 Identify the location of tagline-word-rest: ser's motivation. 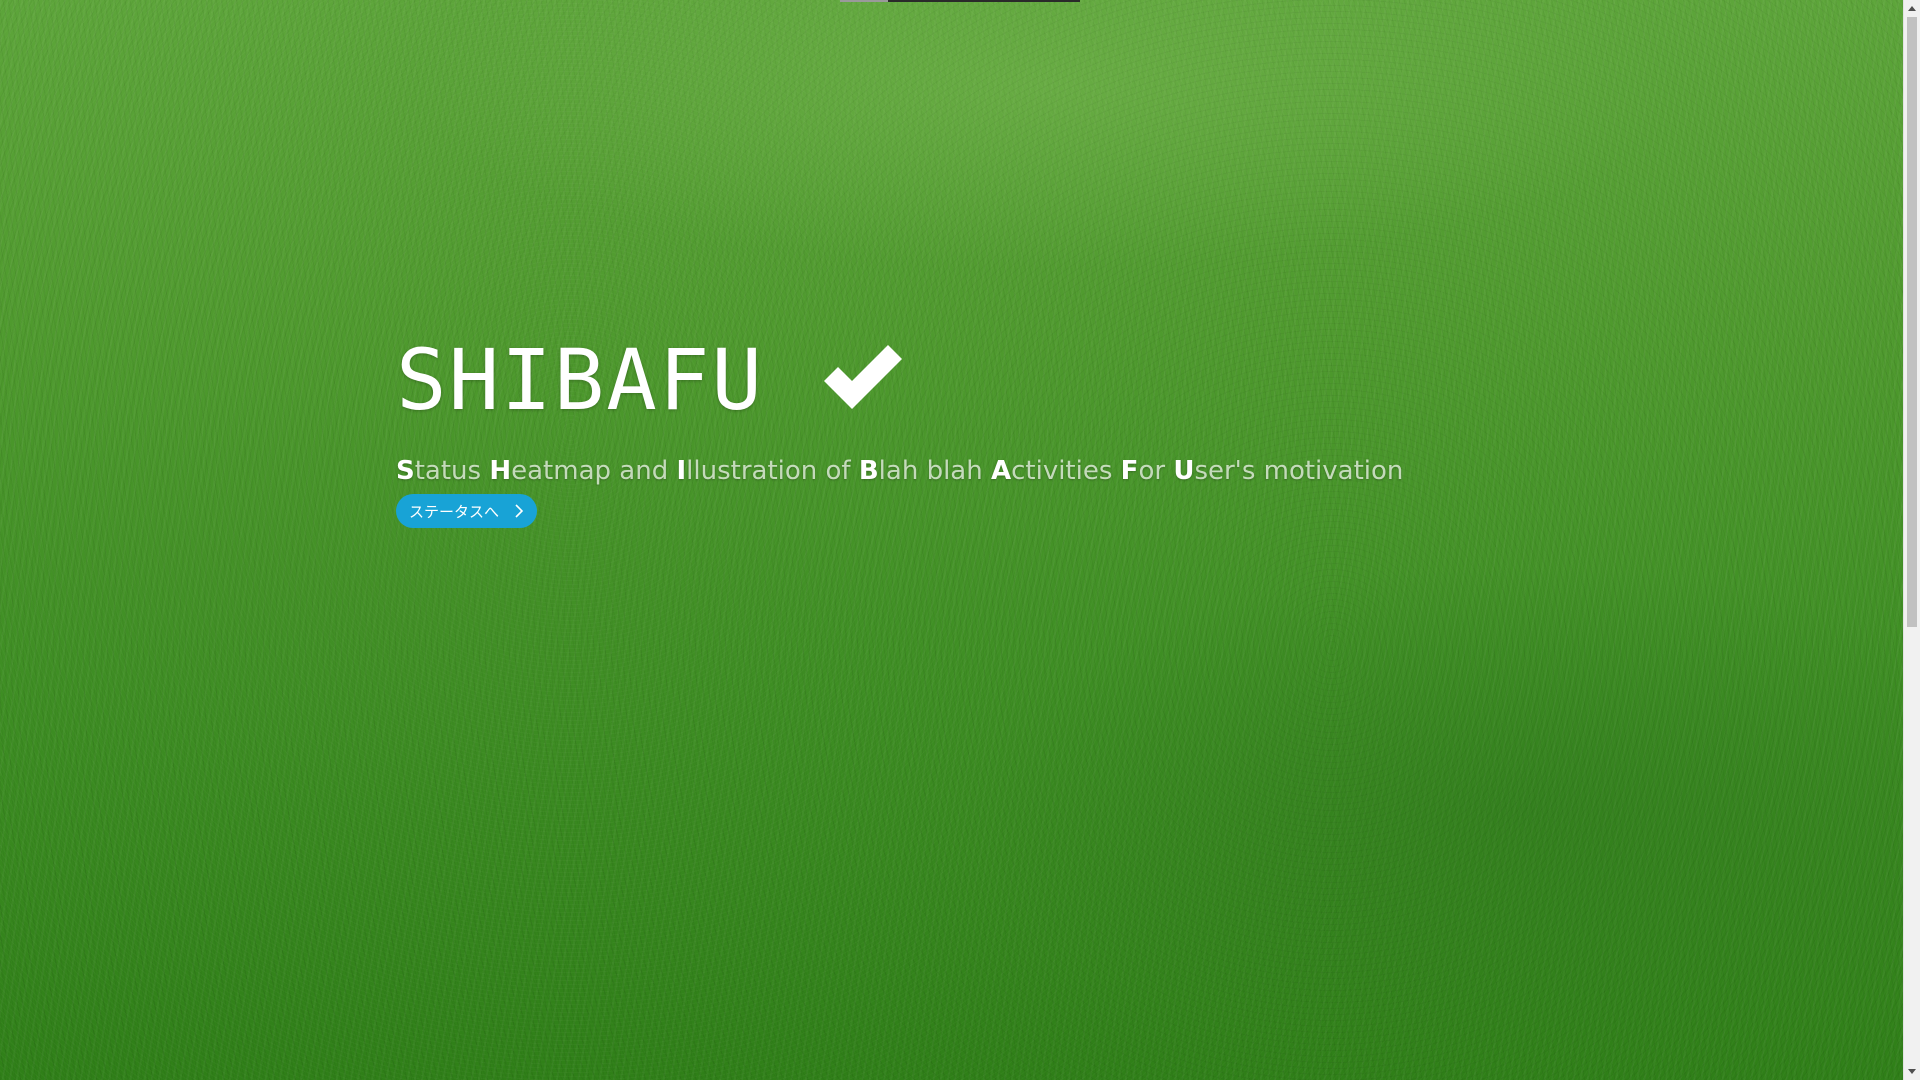
(1299, 471).